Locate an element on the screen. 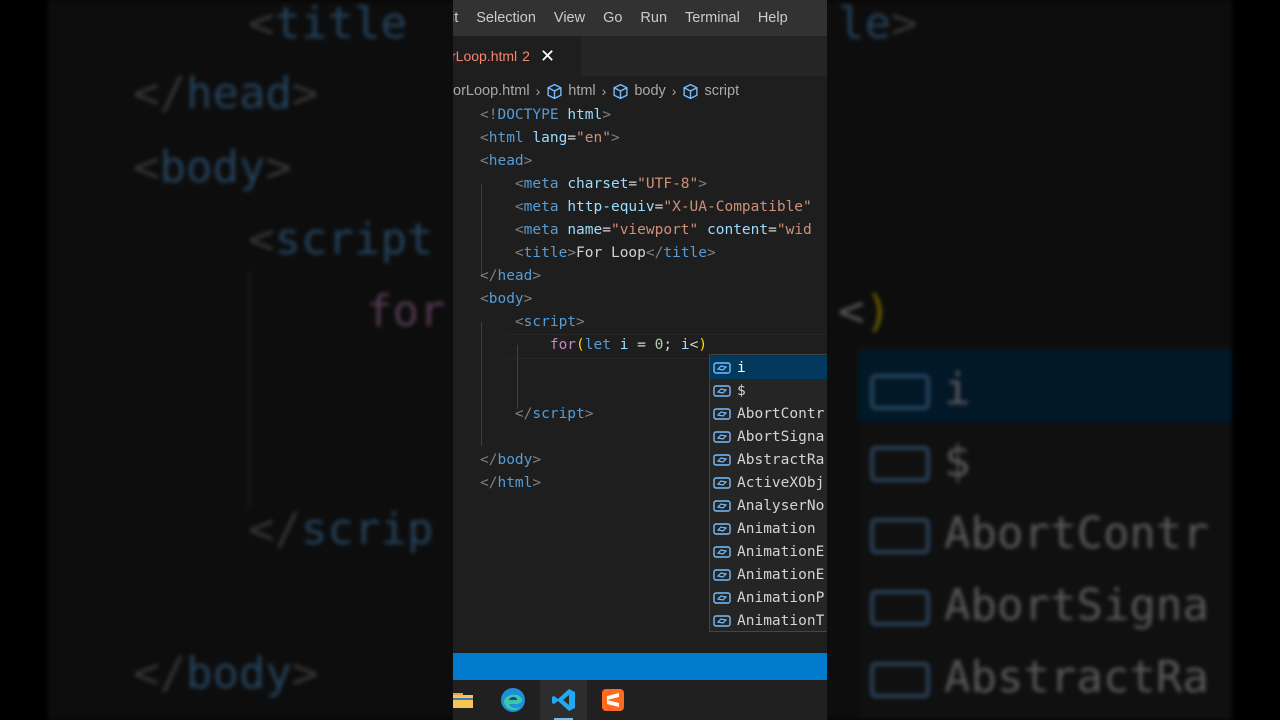 This screenshot has width=1280, height=720. suggestion-label: AbortContr is located at coordinates (781, 413).